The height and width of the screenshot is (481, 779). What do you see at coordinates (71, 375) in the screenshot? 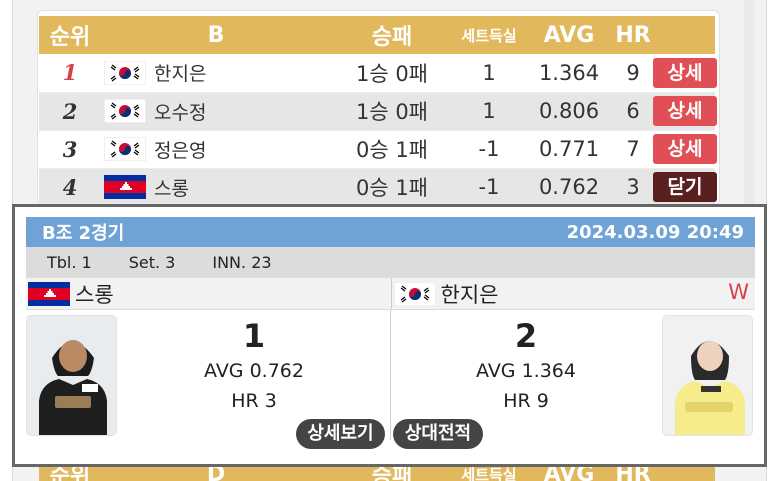
I see `left-player-photo` at bounding box center [71, 375].